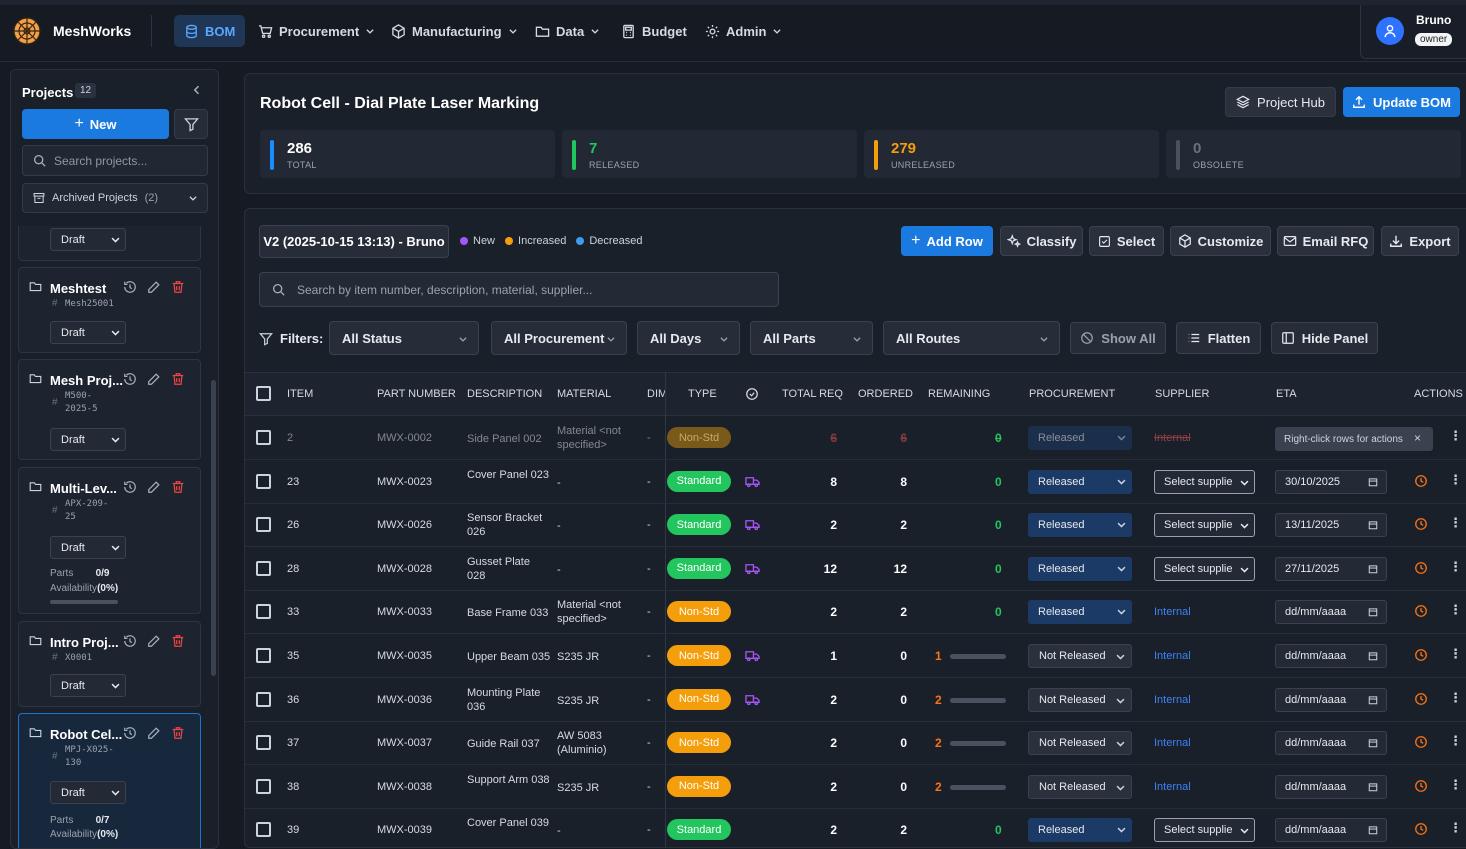 The width and height of the screenshot is (1466, 849). Describe the element at coordinates (416, 394) in the screenshot. I see `col-part-number: PART NUMBER` at that location.